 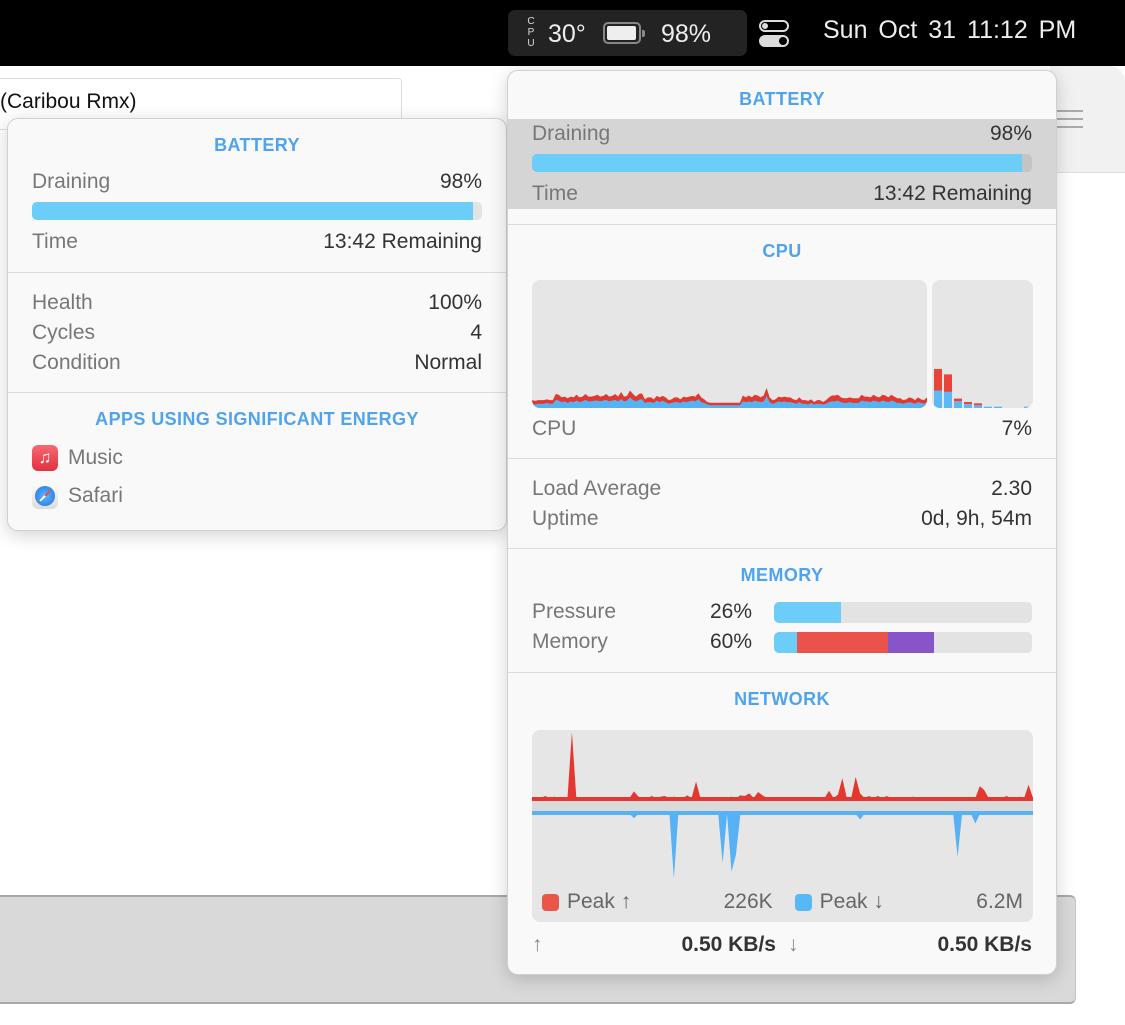 What do you see at coordinates (984, 944) in the screenshot?
I see `download-rate: 0.50 KB/s` at bounding box center [984, 944].